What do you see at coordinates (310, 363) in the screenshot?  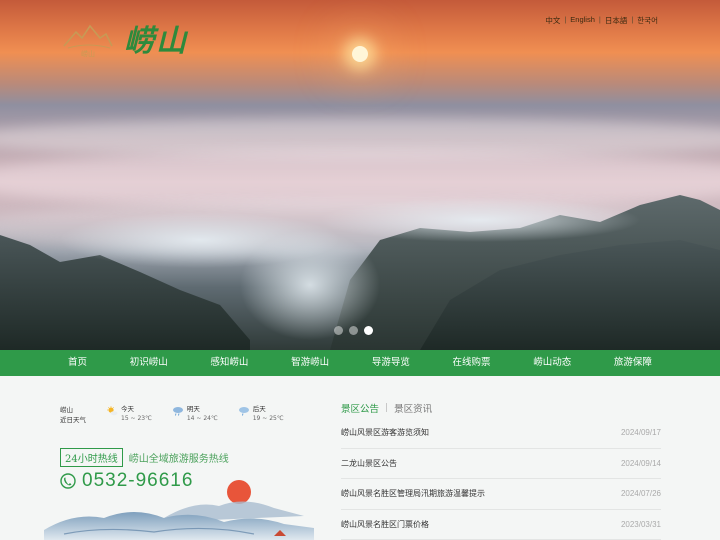 I see `nav-item-smart-tour: 智游崂山` at bounding box center [310, 363].